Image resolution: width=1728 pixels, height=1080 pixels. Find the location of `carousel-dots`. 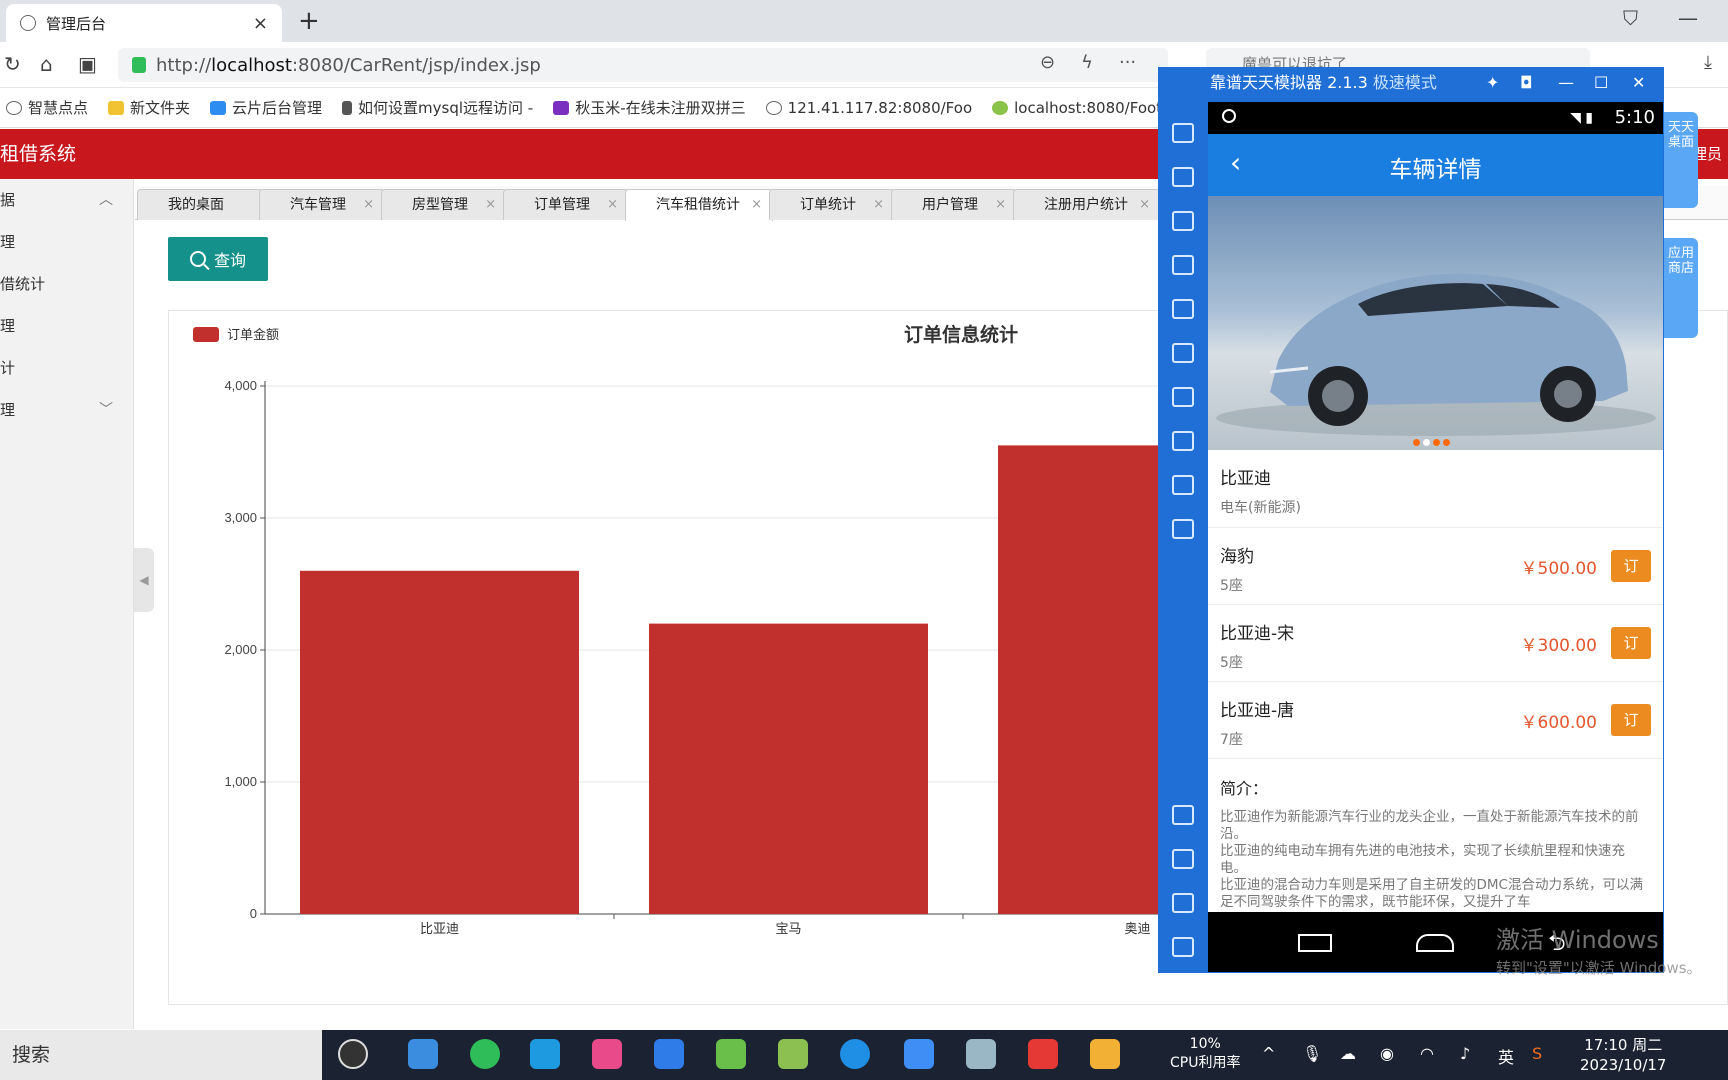

carousel-dots is located at coordinates (1431, 442).